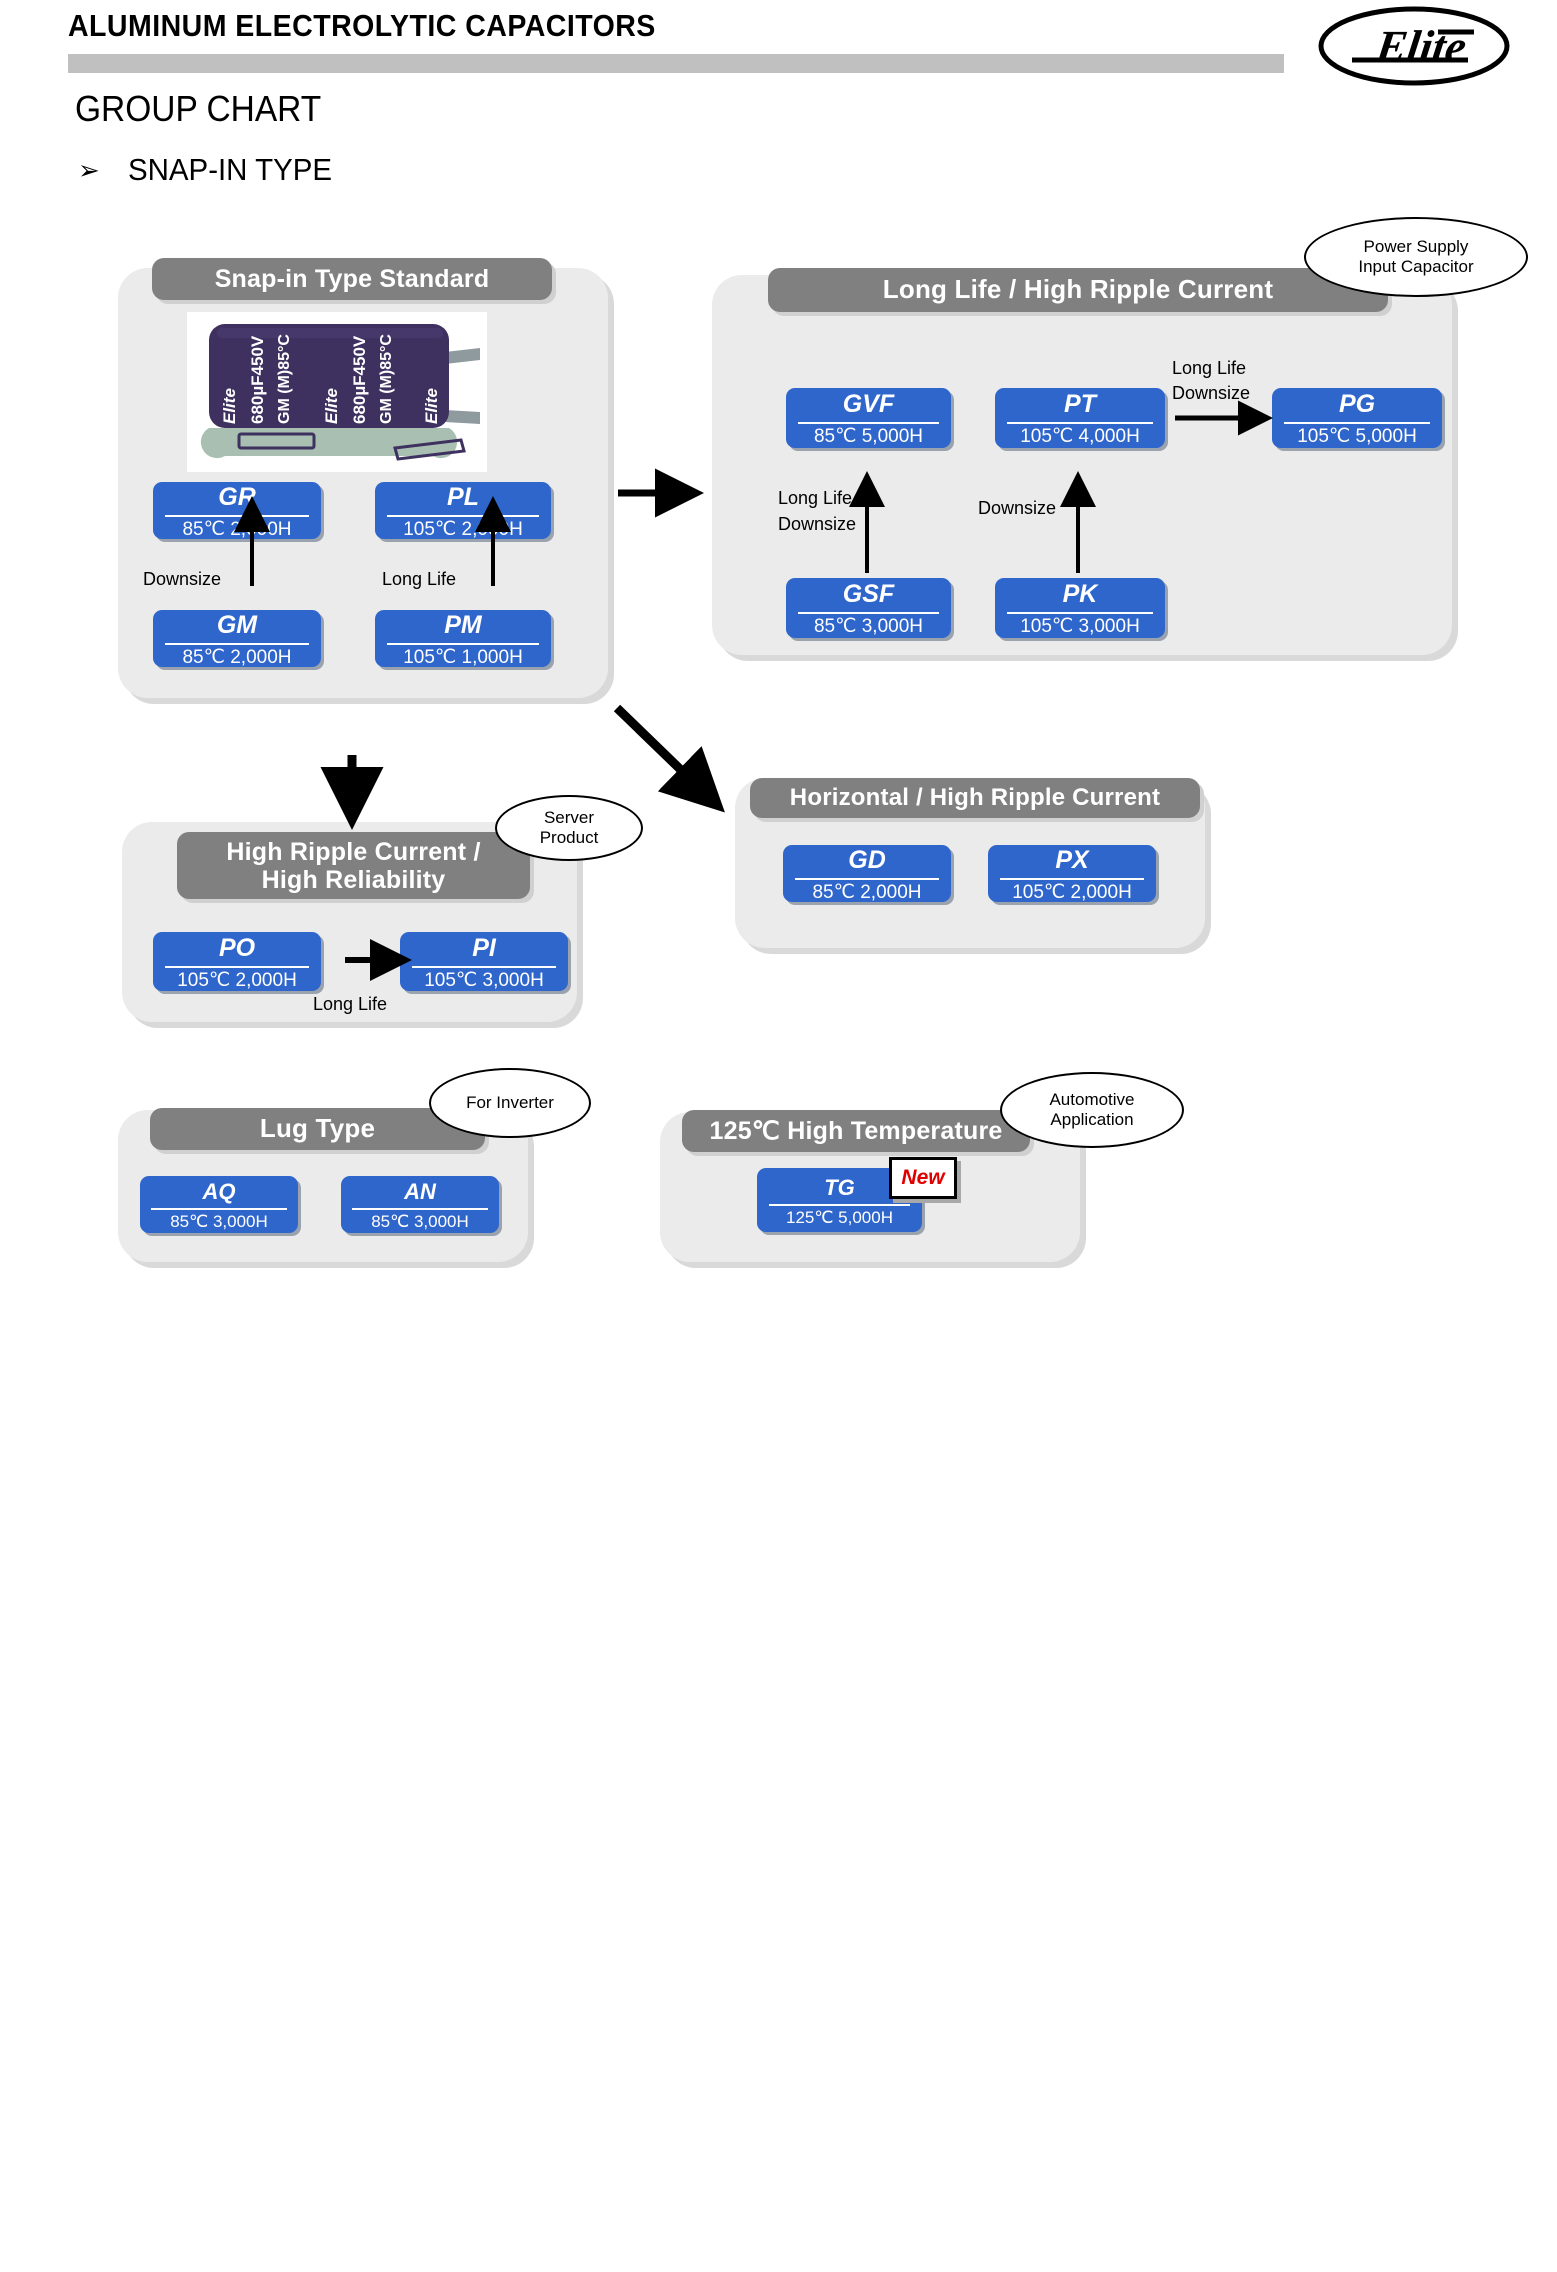 The image size is (1557, 2272). I want to click on callout-inverter: For Inverter, so click(510, 1103).